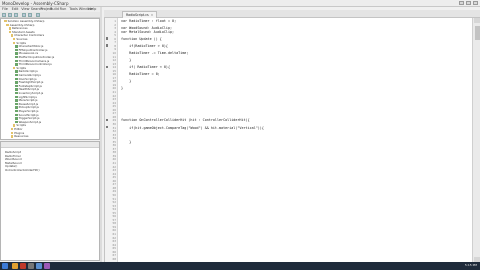  I want to click on window-controls, so click(468, 3).